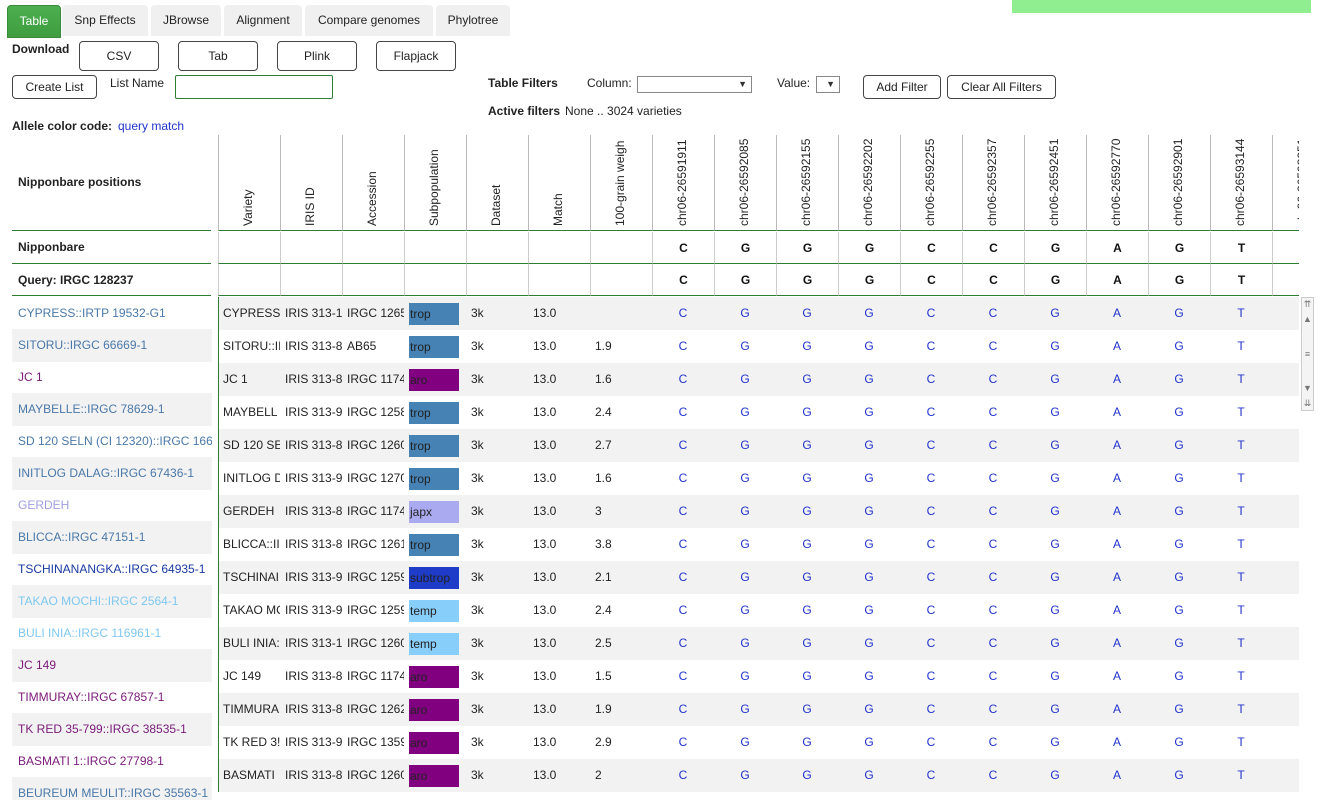 This screenshot has width=1337, height=800. Describe the element at coordinates (251, 709) in the screenshot. I see `variety-cell: TIMMURA` at that location.